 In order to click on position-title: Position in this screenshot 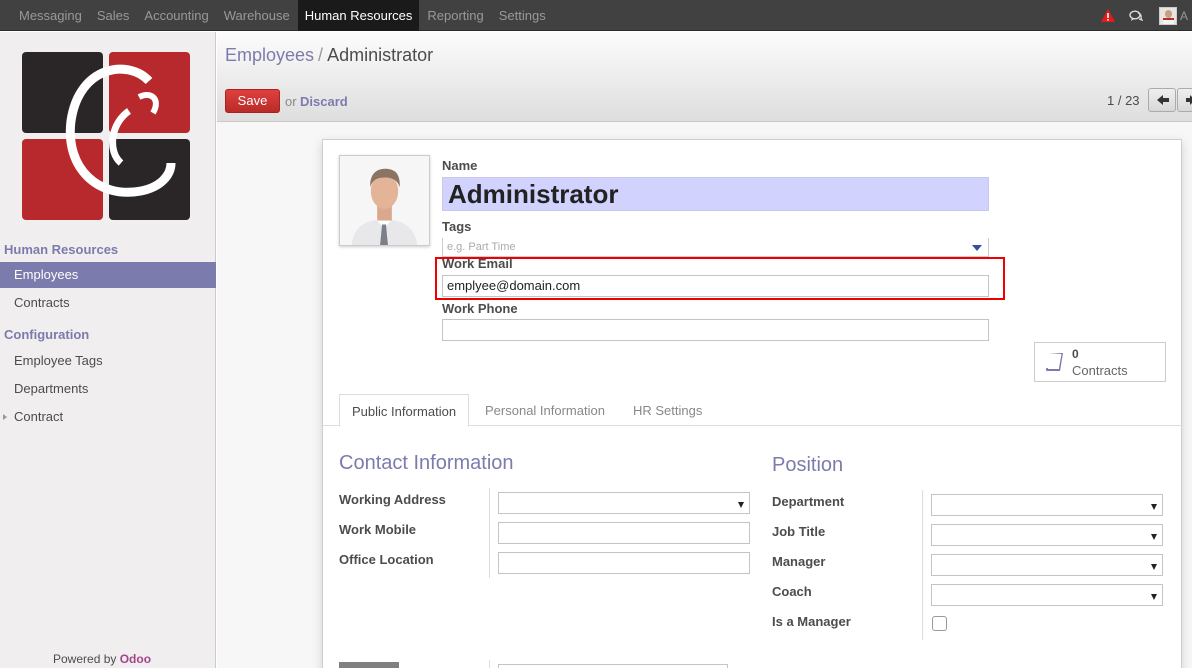, I will do `click(808, 465)`.